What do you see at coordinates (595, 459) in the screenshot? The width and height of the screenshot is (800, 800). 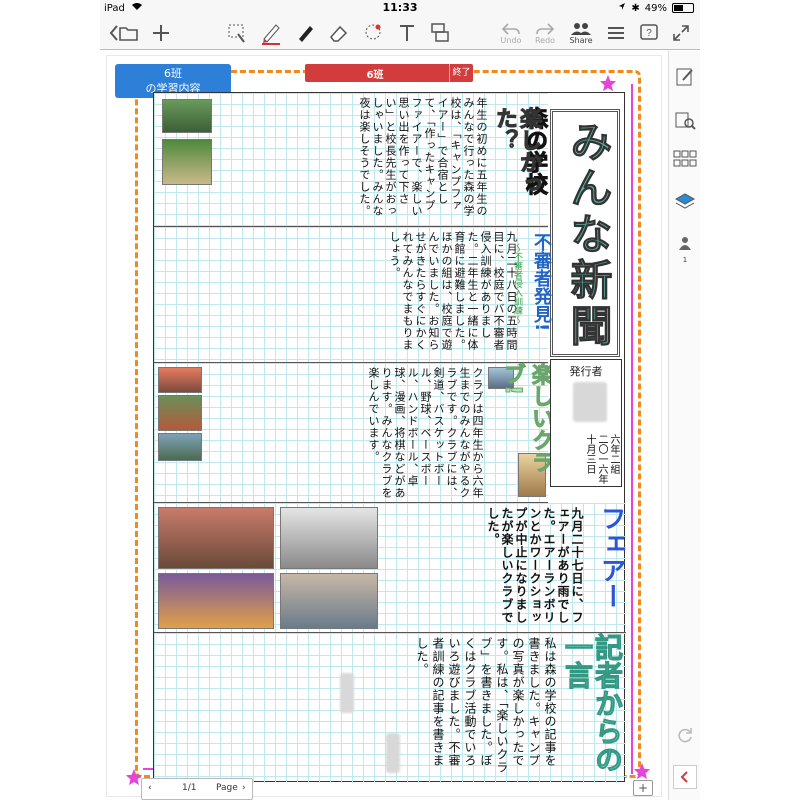 I see `publisher-date: 二〇一六年十月三日` at bounding box center [595, 459].